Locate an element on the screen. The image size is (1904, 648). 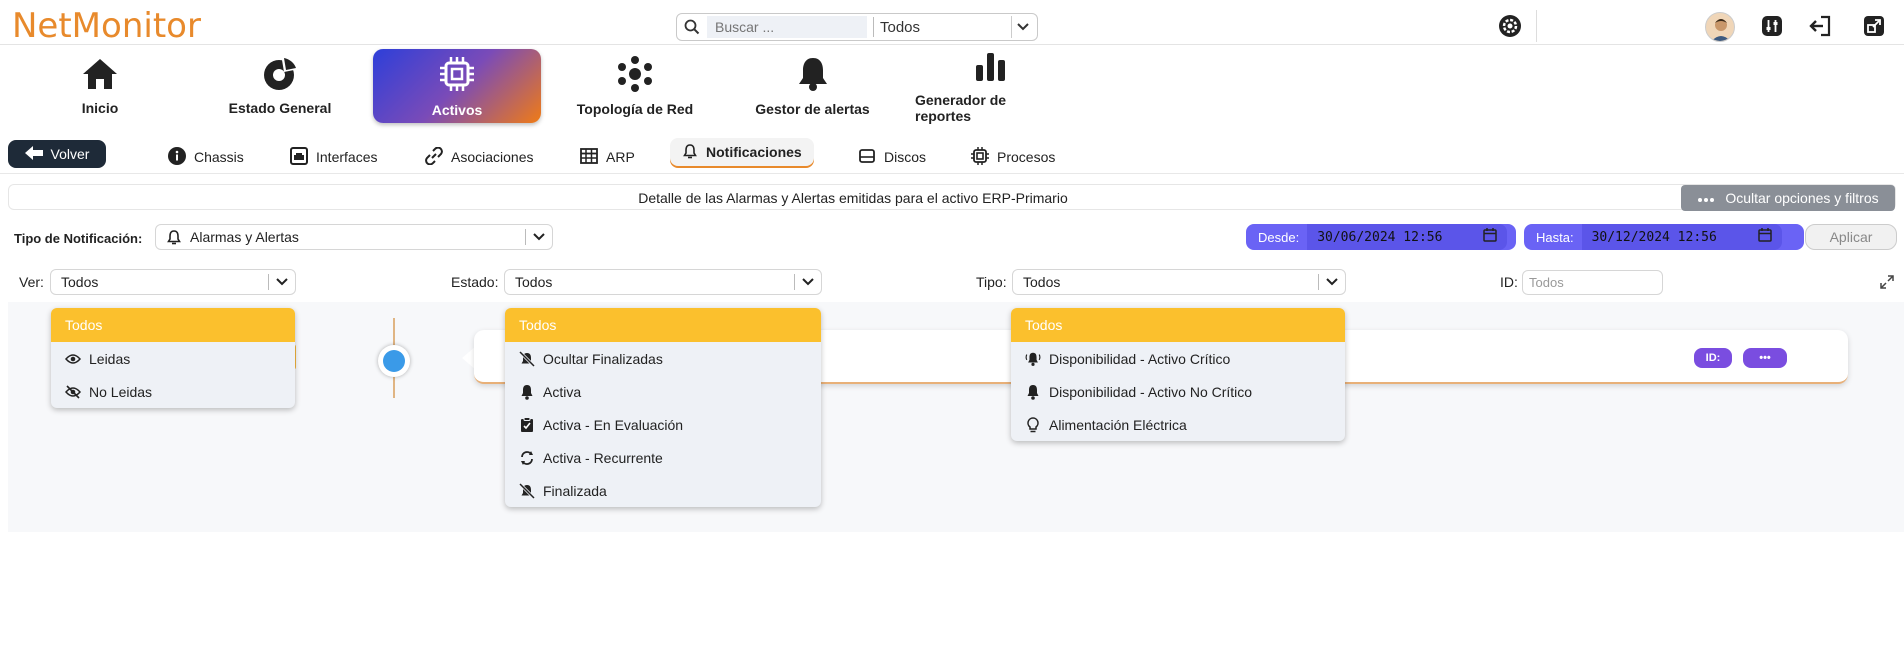
nav-generador-reportes: Generador de reportes is located at coordinates (990, 86).